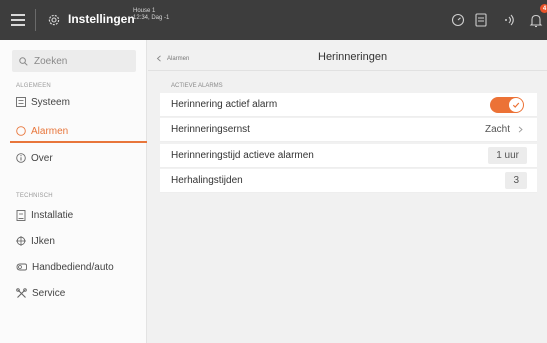 The width and height of the screenshot is (547, 343). I want to click on bell-icon, so click(537, 20).